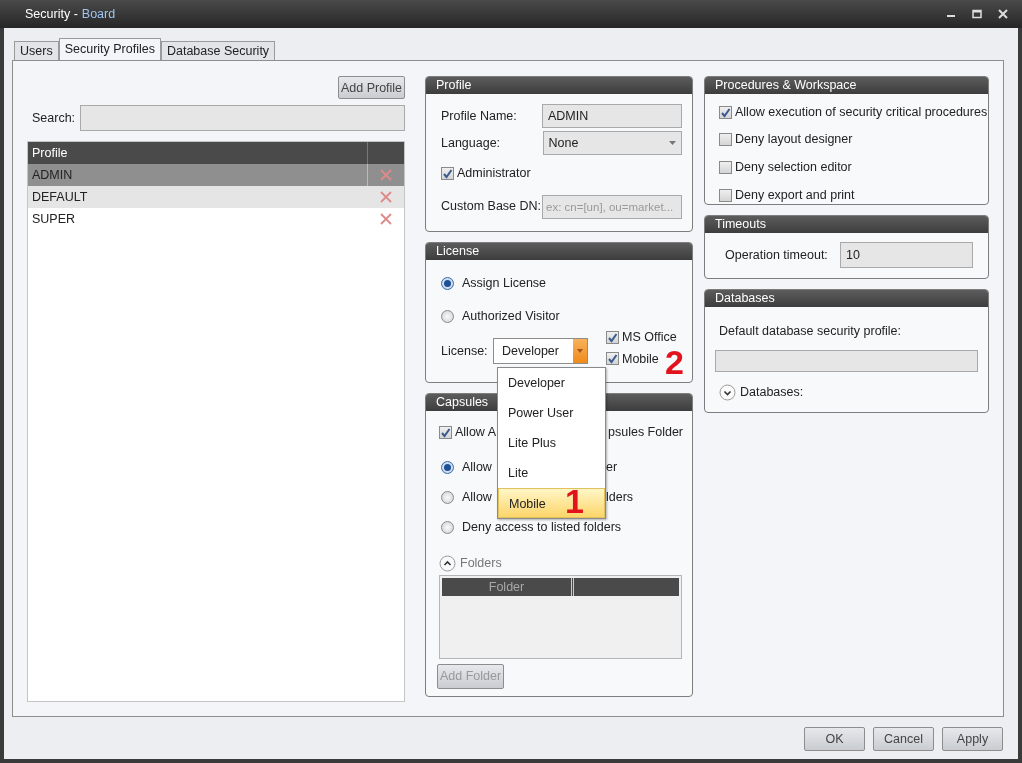 The image size is (1022, 763). I want to click on menu-item: Lite, so click(551, 473).